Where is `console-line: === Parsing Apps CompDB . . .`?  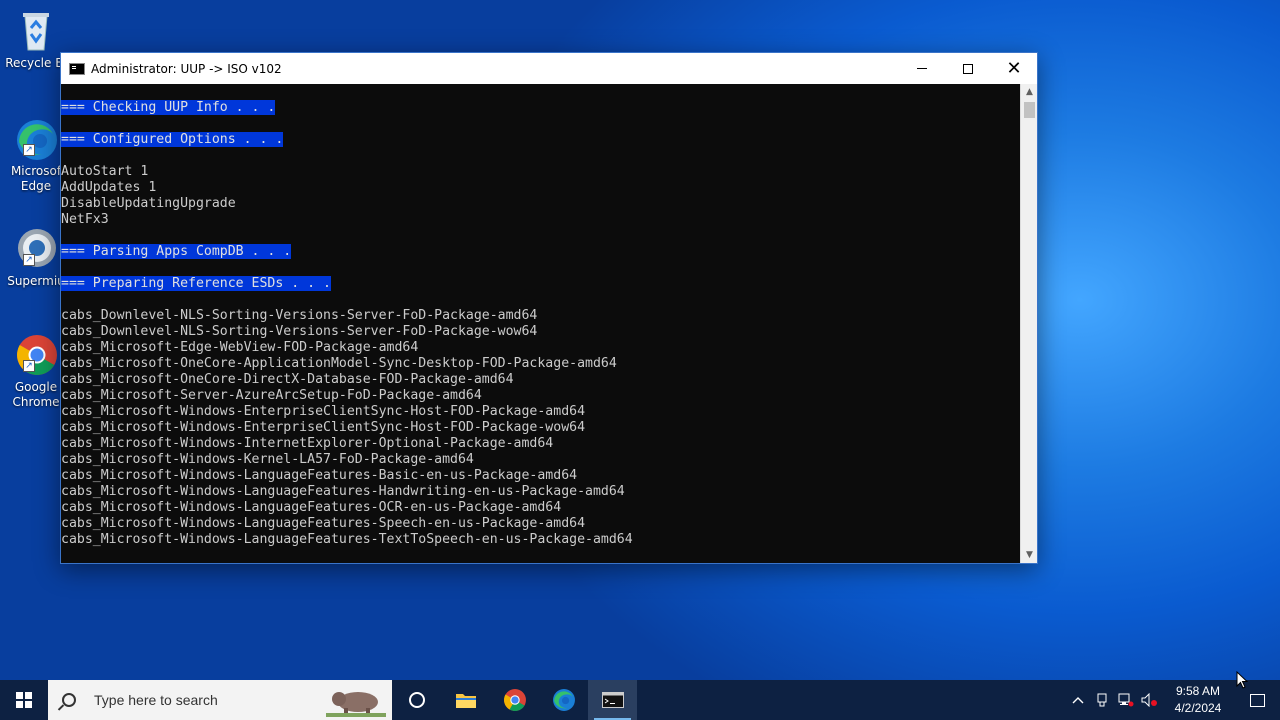
console-line: === Parsing Apps CompDB . . . is located at coordinates (541, 252).